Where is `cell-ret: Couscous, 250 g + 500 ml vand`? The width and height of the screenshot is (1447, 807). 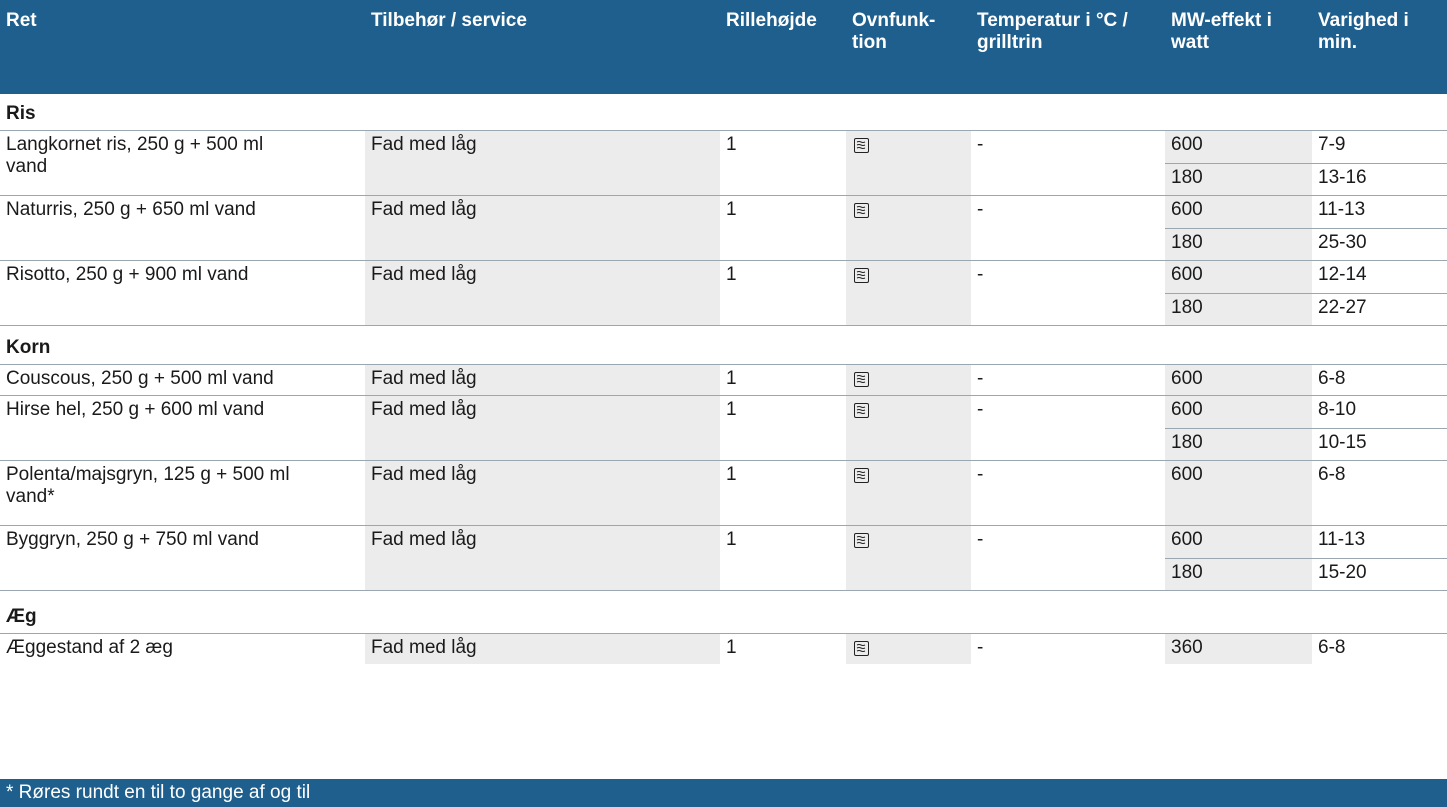
cell-ret: Couscous, 250 g + 500 ml vand is located at coordinates (140, 378).